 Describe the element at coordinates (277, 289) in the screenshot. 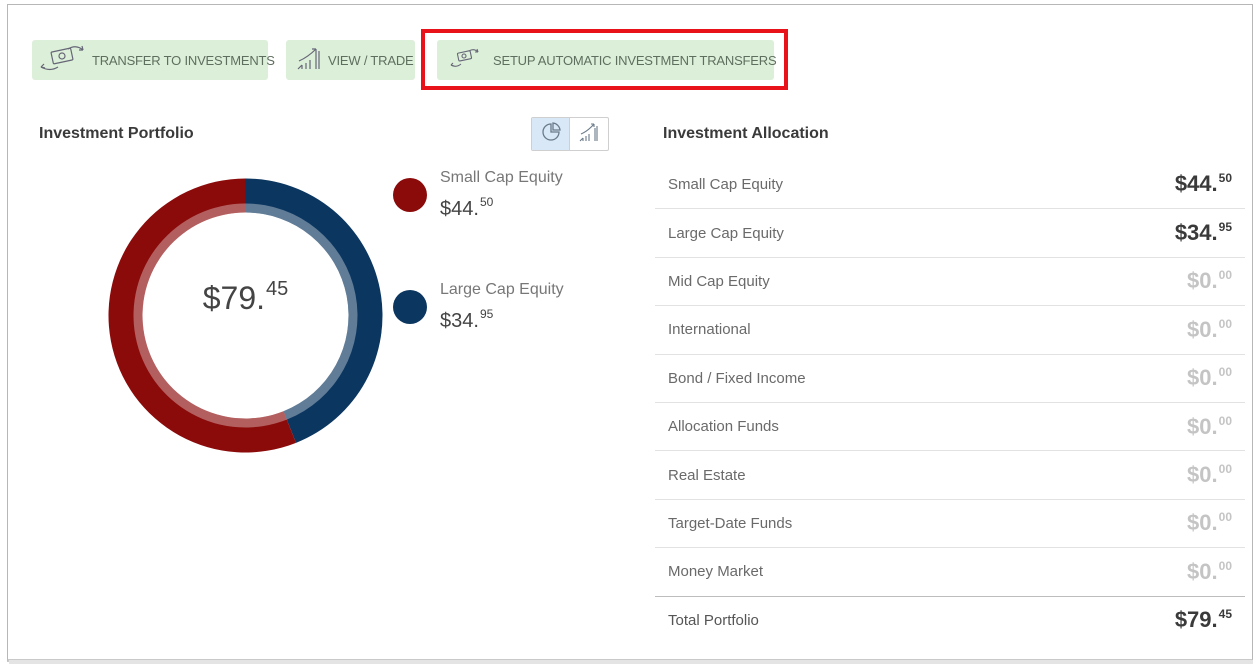

I see `portfolio-total-cents: 45` at that location.